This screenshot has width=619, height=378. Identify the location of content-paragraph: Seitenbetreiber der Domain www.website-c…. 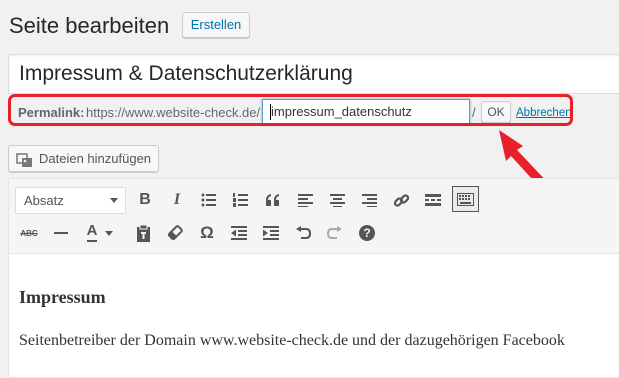
(292, 340).